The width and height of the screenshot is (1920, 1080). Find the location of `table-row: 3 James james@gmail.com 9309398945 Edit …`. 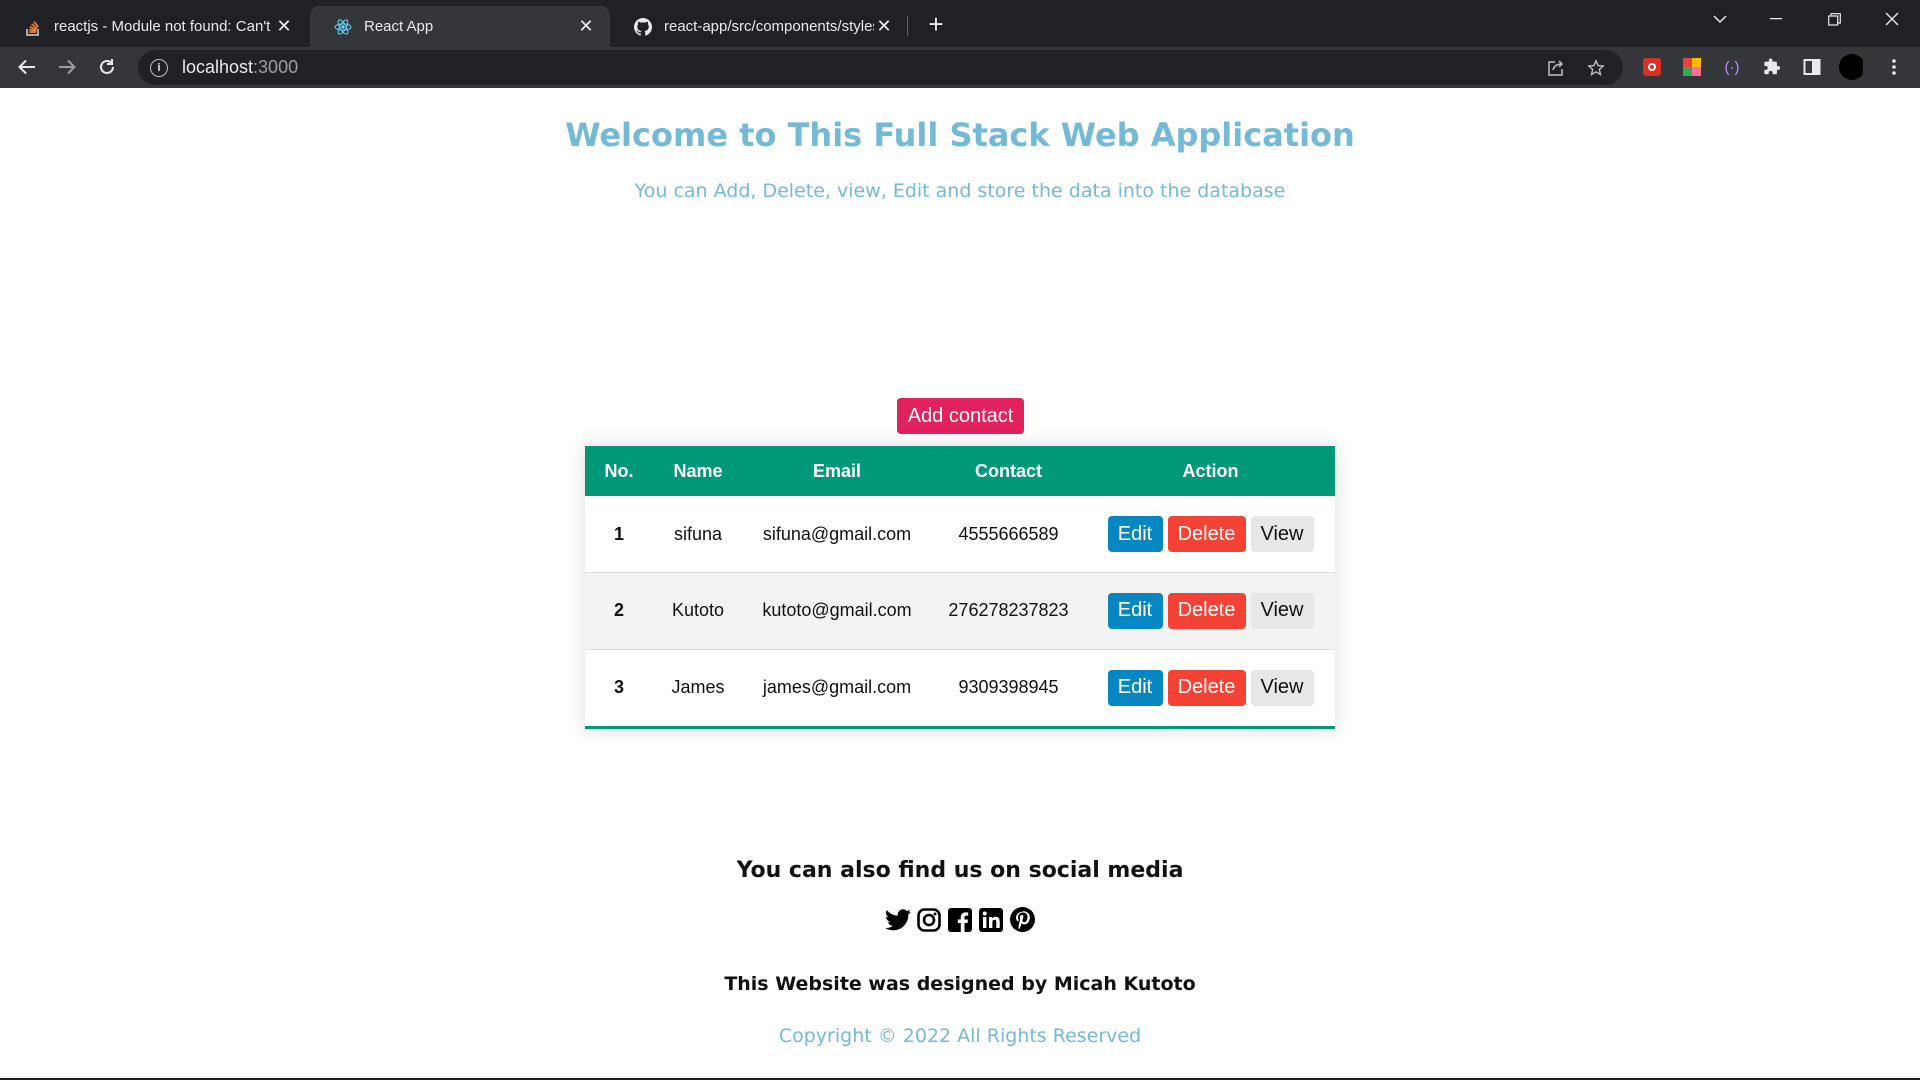

table-row: 3 James james@gmail.com 9309398945 Edit … is located at coordinates (960, 687).